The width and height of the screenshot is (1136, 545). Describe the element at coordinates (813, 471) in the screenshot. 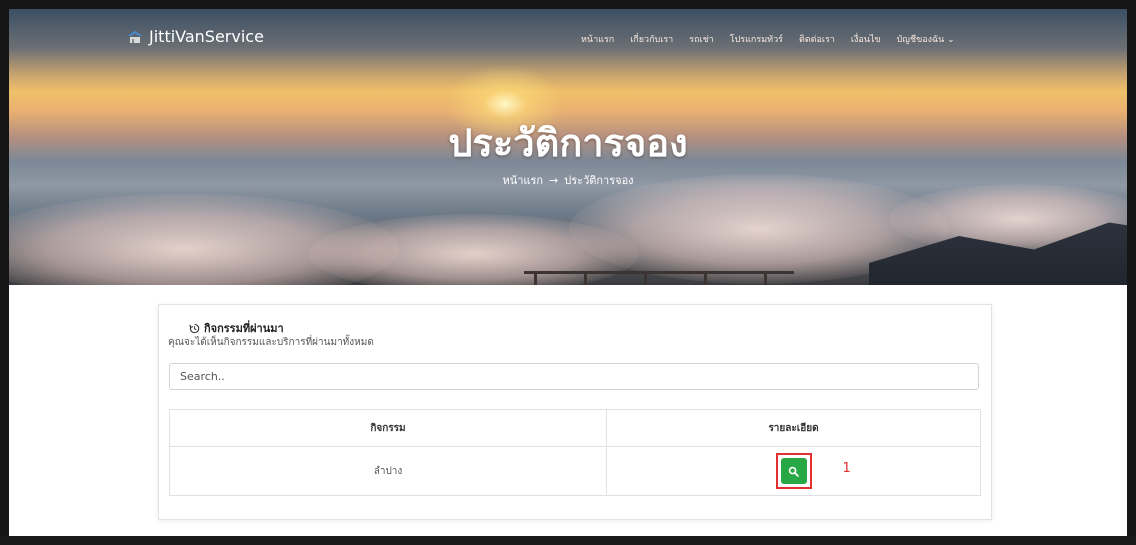

I see `detail-button-wrapper: 1` at that location.